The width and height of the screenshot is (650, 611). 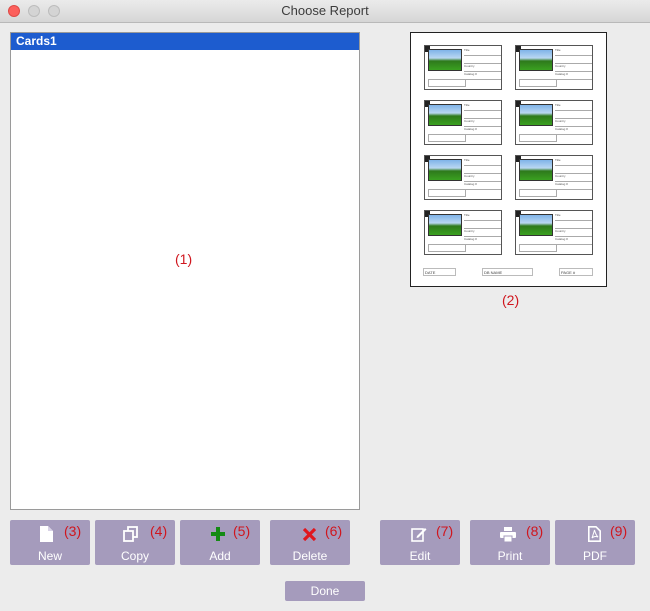 What do you see at coordinates (420, 556) in the screenshot?
I see `edit-button-label: Edit` at bounding box center [420, 556].